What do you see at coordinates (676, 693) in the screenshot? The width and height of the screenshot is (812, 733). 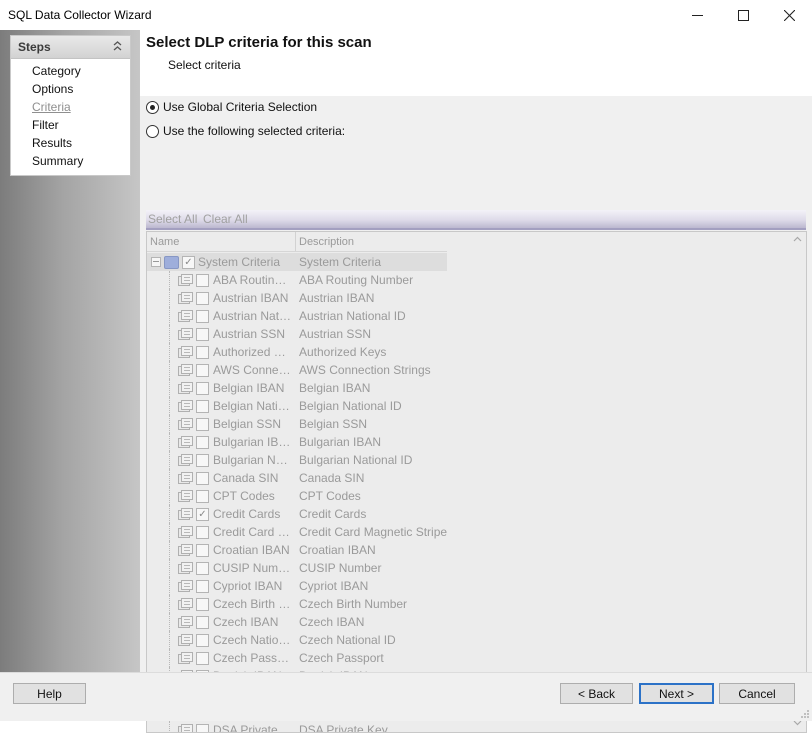 I see `next-button: Next >` at bounding box center [676, 693].